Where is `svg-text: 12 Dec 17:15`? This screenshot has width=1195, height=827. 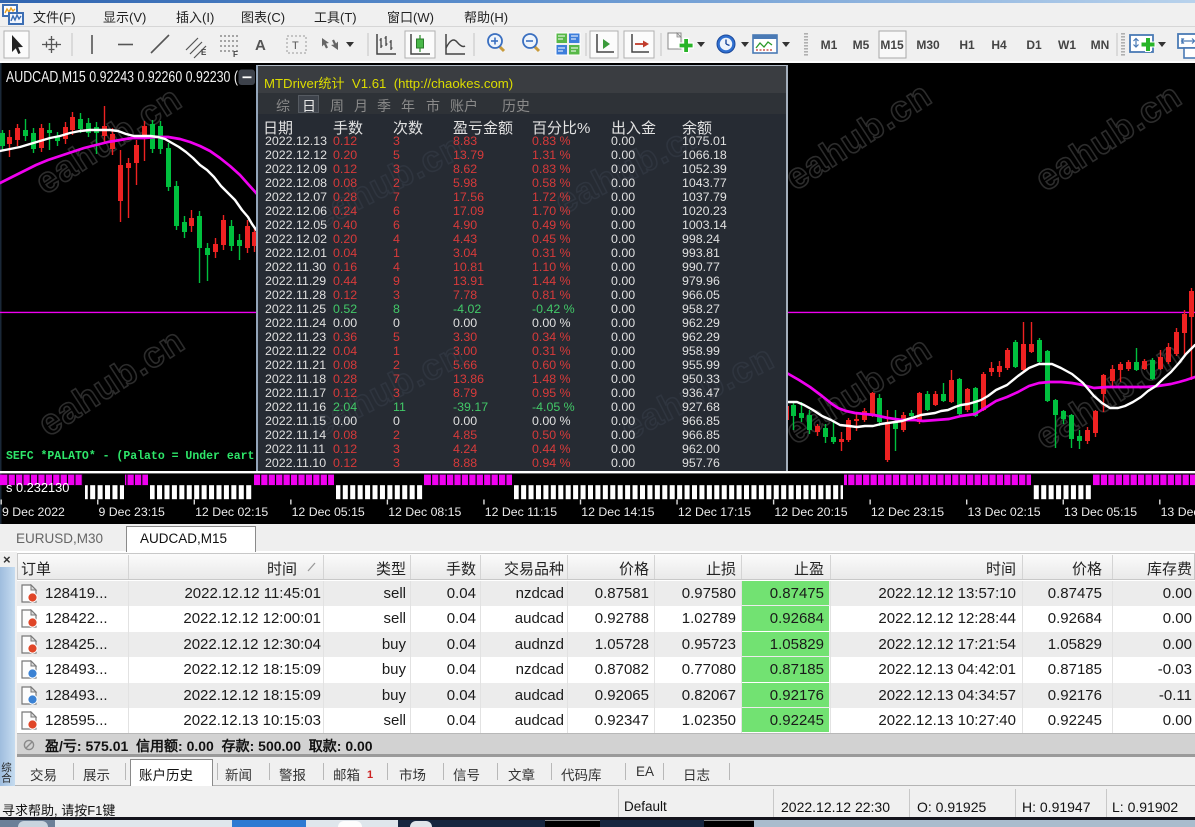 svg-text: 12 Dec 17:15 is located at coordinates (714, 512).